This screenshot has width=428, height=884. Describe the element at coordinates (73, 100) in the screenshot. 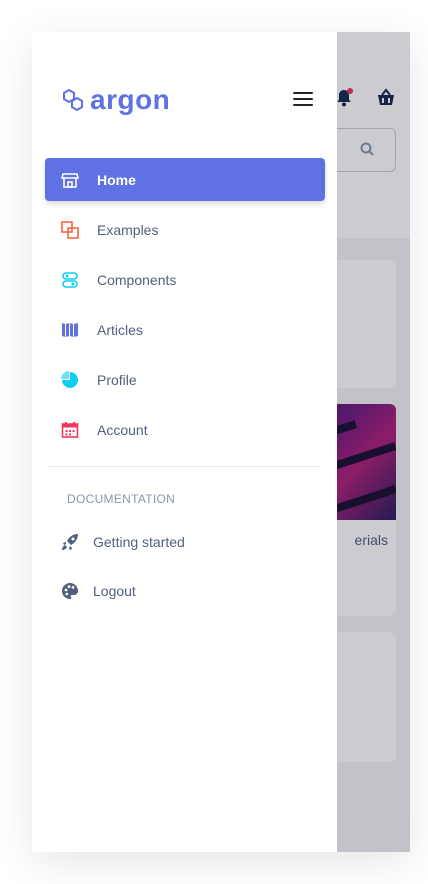

I see `argon-logo-icon` at that location.